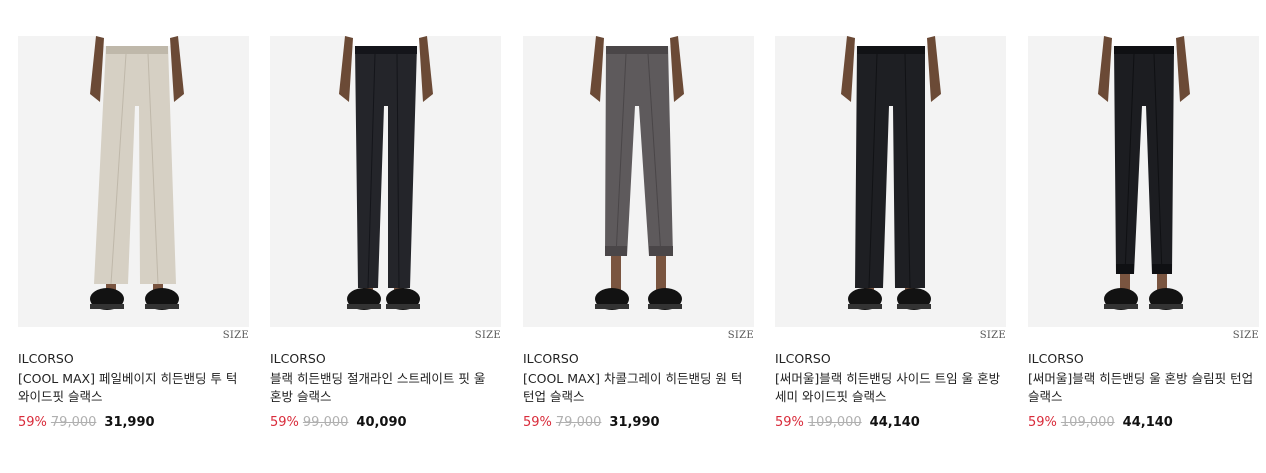 This screenshot has width=1266, height=473. I want to click on sale-price: 40,090, so click(381, 422).